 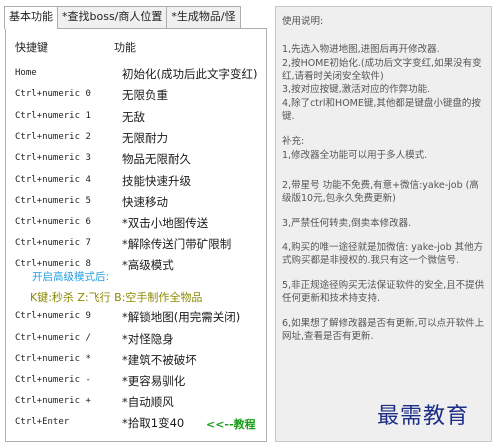 I want to click on hotkey-key: Ctrl+numeric 0, so click(x=53, y=94).